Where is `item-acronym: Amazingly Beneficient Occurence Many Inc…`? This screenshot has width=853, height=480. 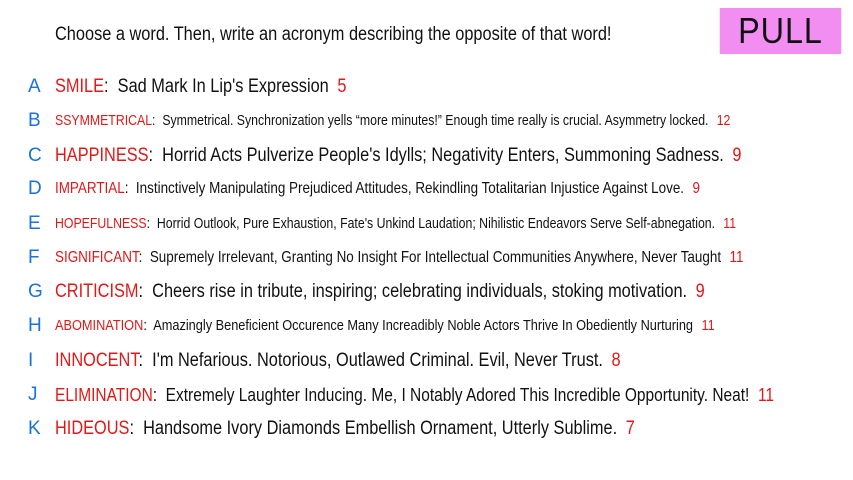 item-acronym: Amazingly Beneficient Occurence Many Inc… is located at coordinates (423, 325).